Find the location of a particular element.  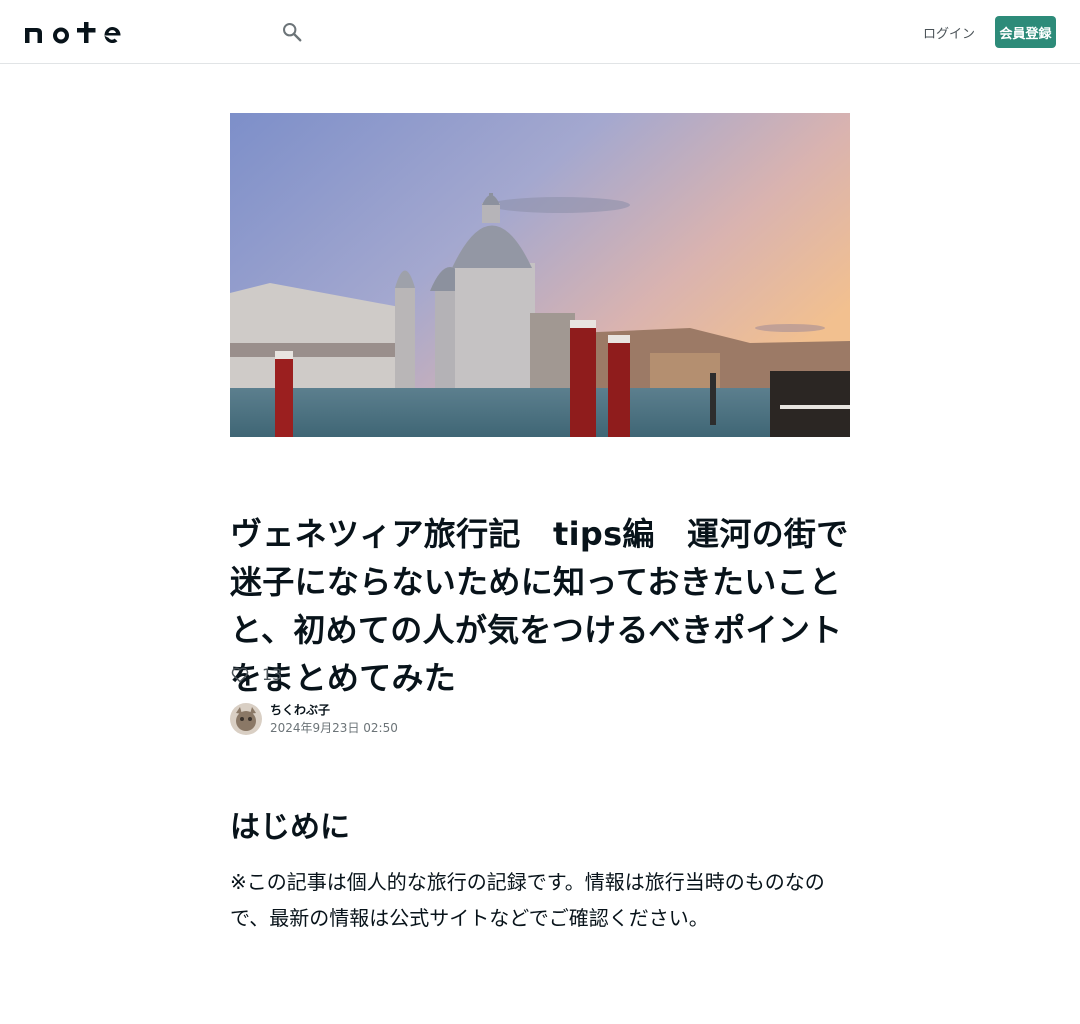

top-header: ログイン 会員登録 is located at coordinates (540, 32).